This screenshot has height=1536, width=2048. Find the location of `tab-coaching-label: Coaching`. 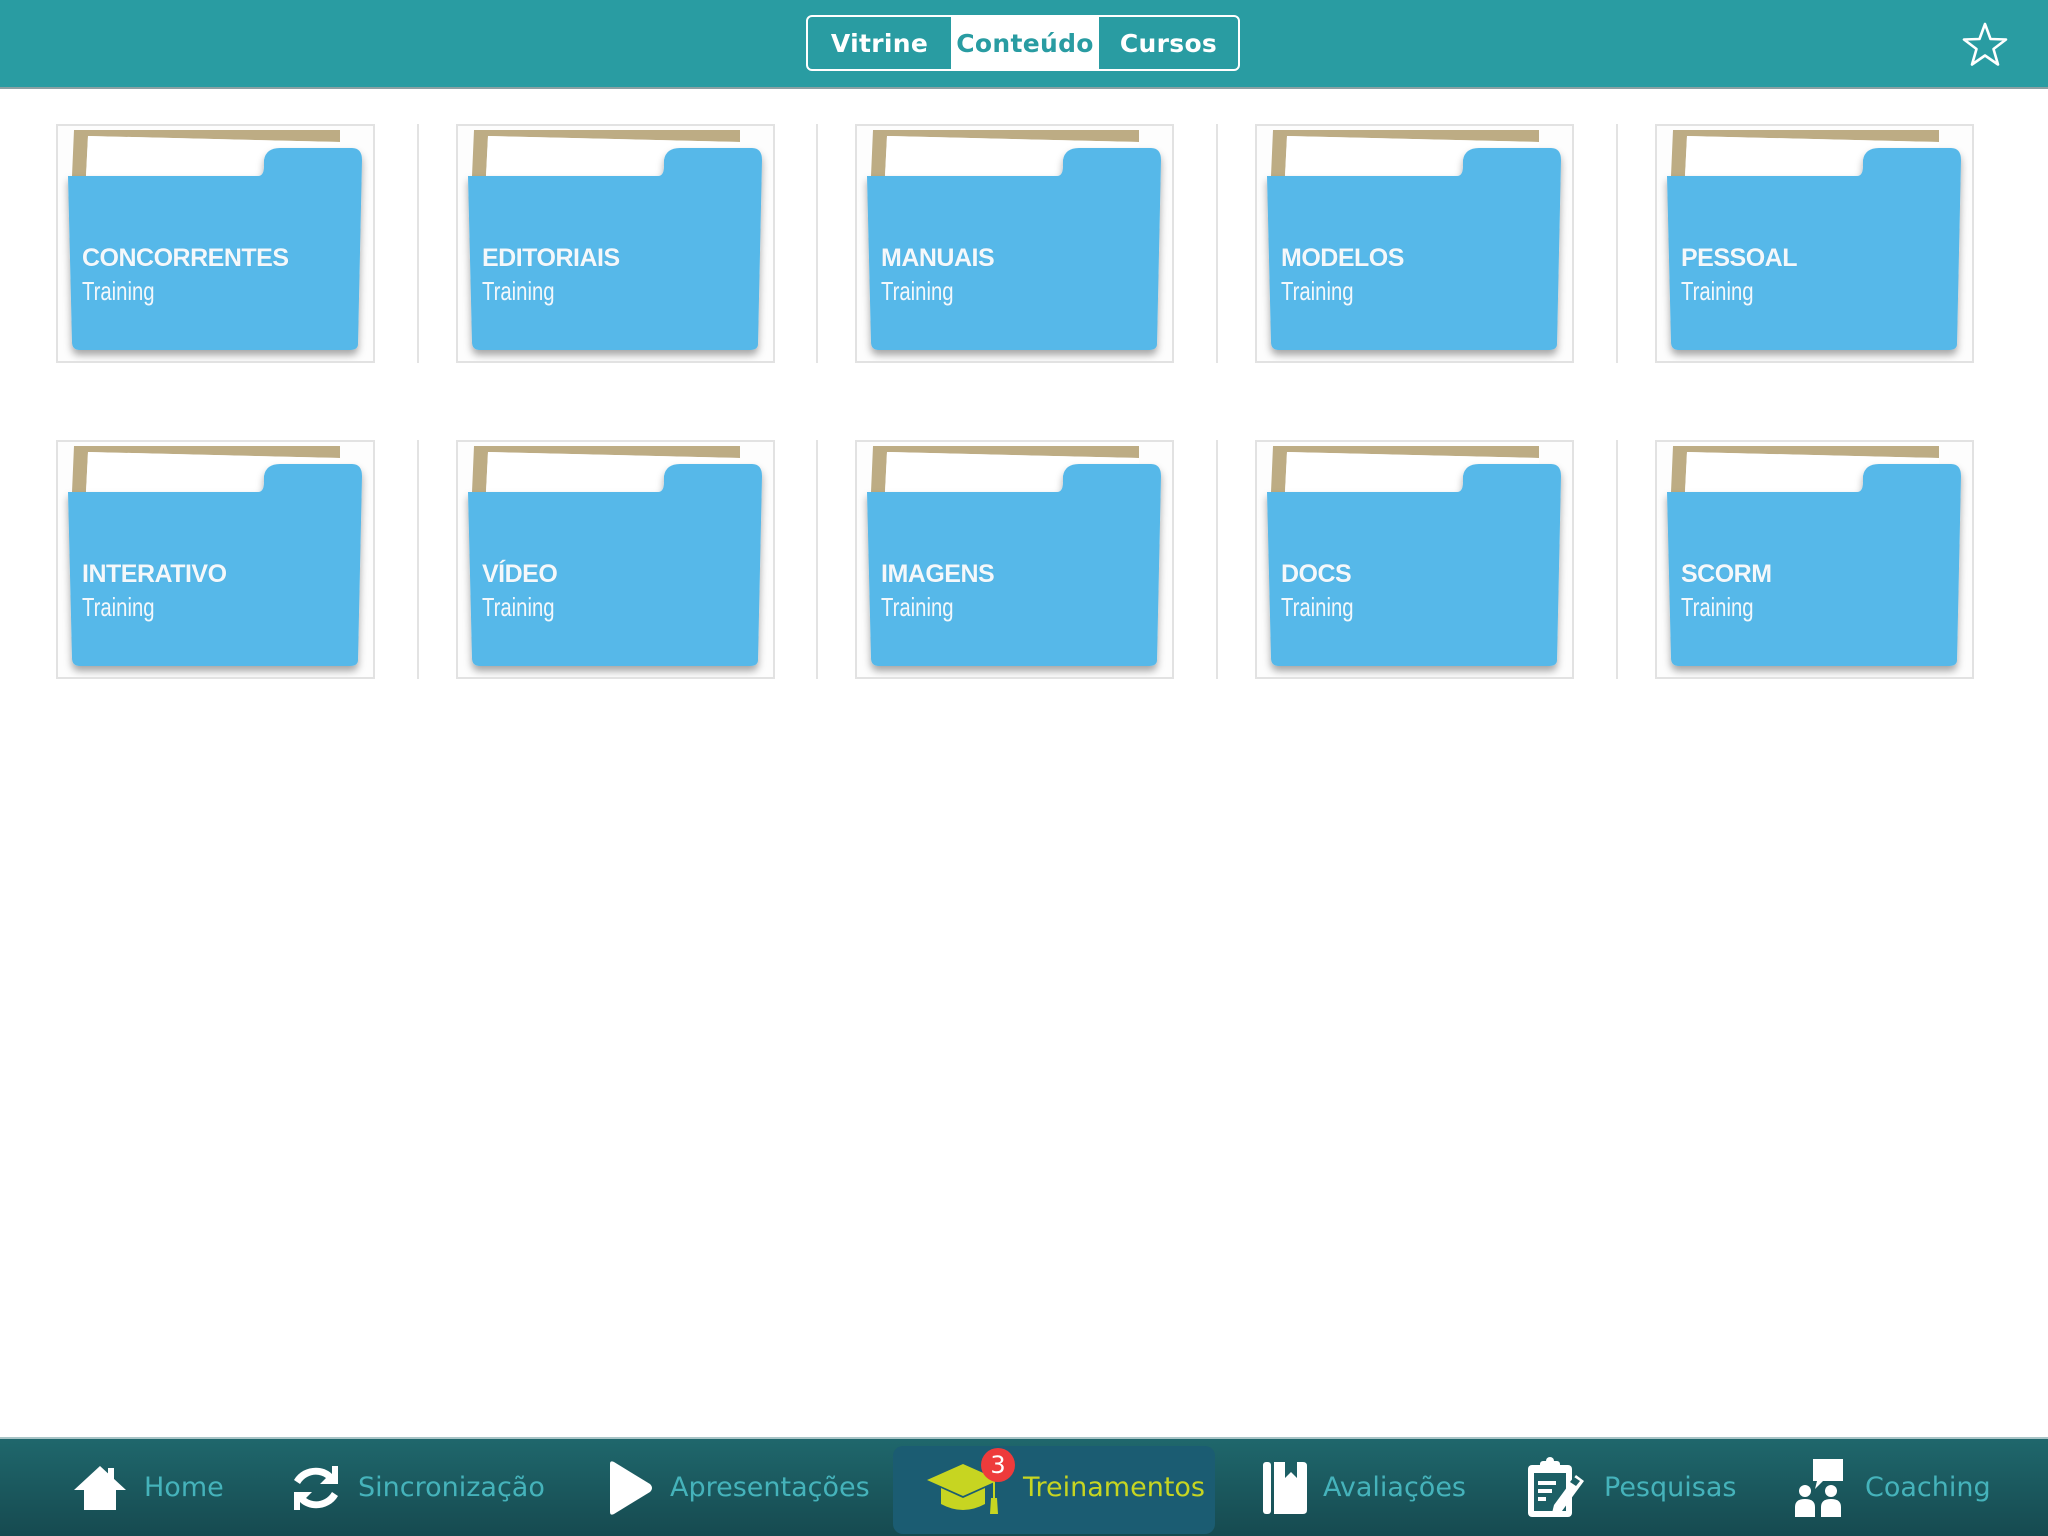

tab-coaching-label: Coaching is located at coordinates (1928, 1487).